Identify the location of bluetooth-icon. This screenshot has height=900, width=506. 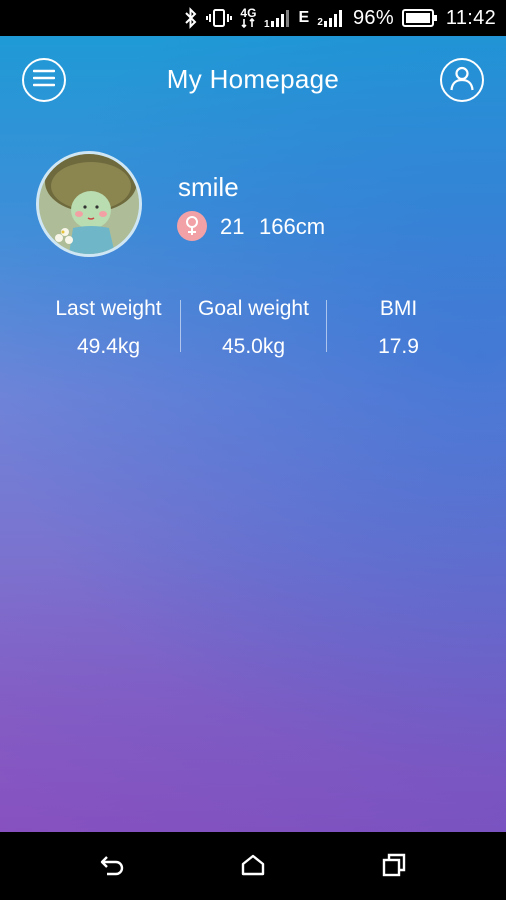
(191, 18).